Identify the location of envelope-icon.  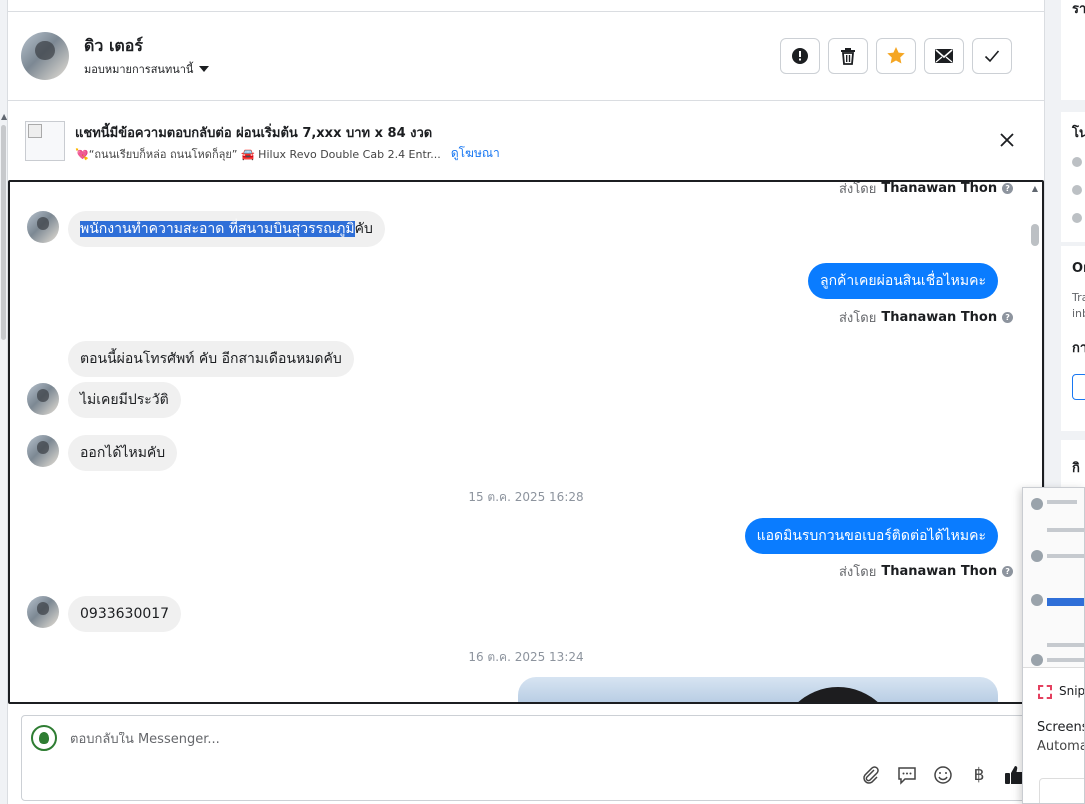
(944, 56).